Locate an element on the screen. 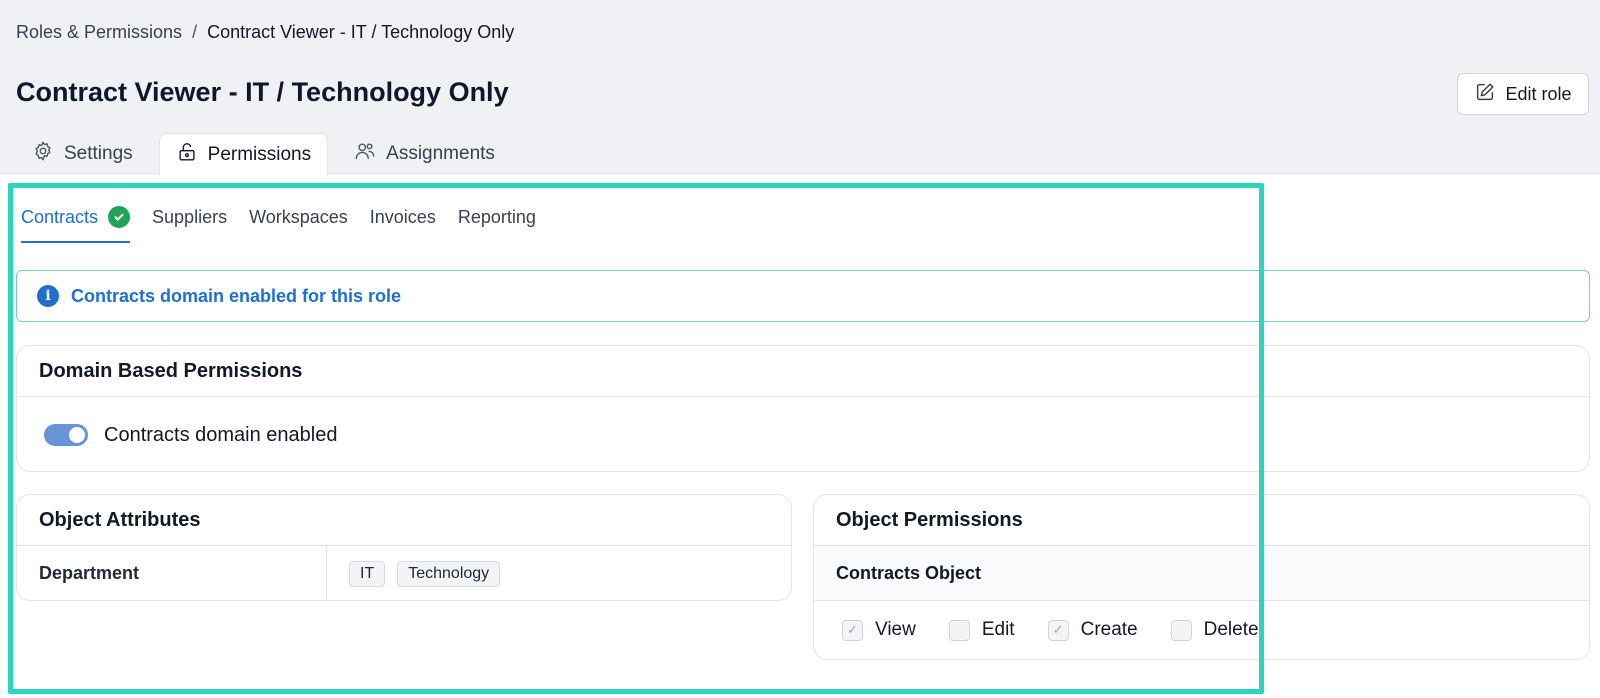 The width and height of the screenshot is (1600, 698). domain-tab-workspaces-label: Workspaces is located at coordinates (298, 217).